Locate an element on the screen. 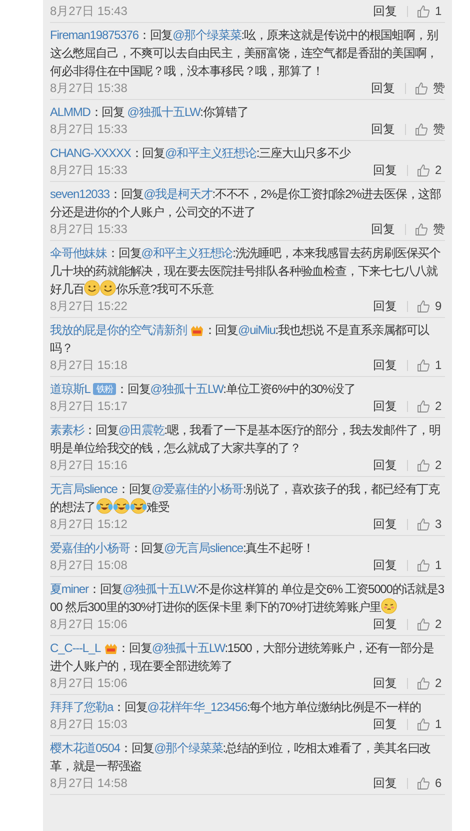 The height and width of the screenshot is (831, 470). comment-text: 爱嘉佳的小杨哥：回复@无言局slience:真生不起呀！ is located at coordinates (183, 548).